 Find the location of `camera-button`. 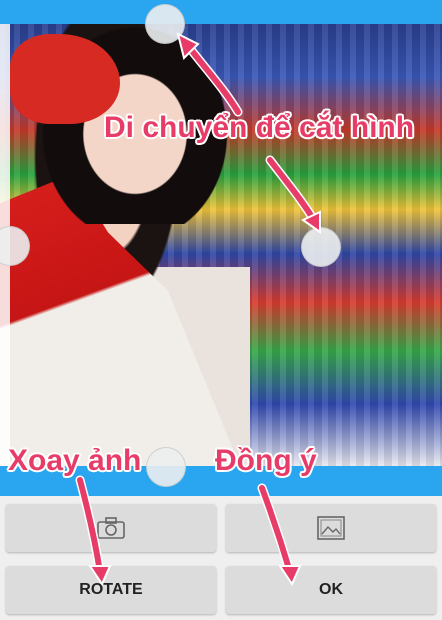

camera-button is located at coordinates (111, 528).